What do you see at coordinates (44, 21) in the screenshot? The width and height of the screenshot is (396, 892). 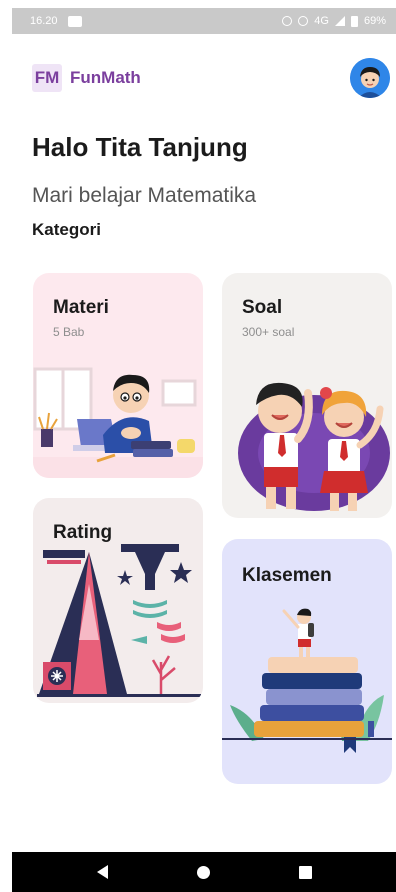 I see `status-time: 16.20` at bounding box center [44, 21].